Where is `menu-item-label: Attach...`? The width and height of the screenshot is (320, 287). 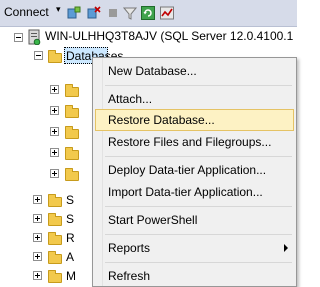 menu-item-label: Attach... is located at coordinates (130, 99).